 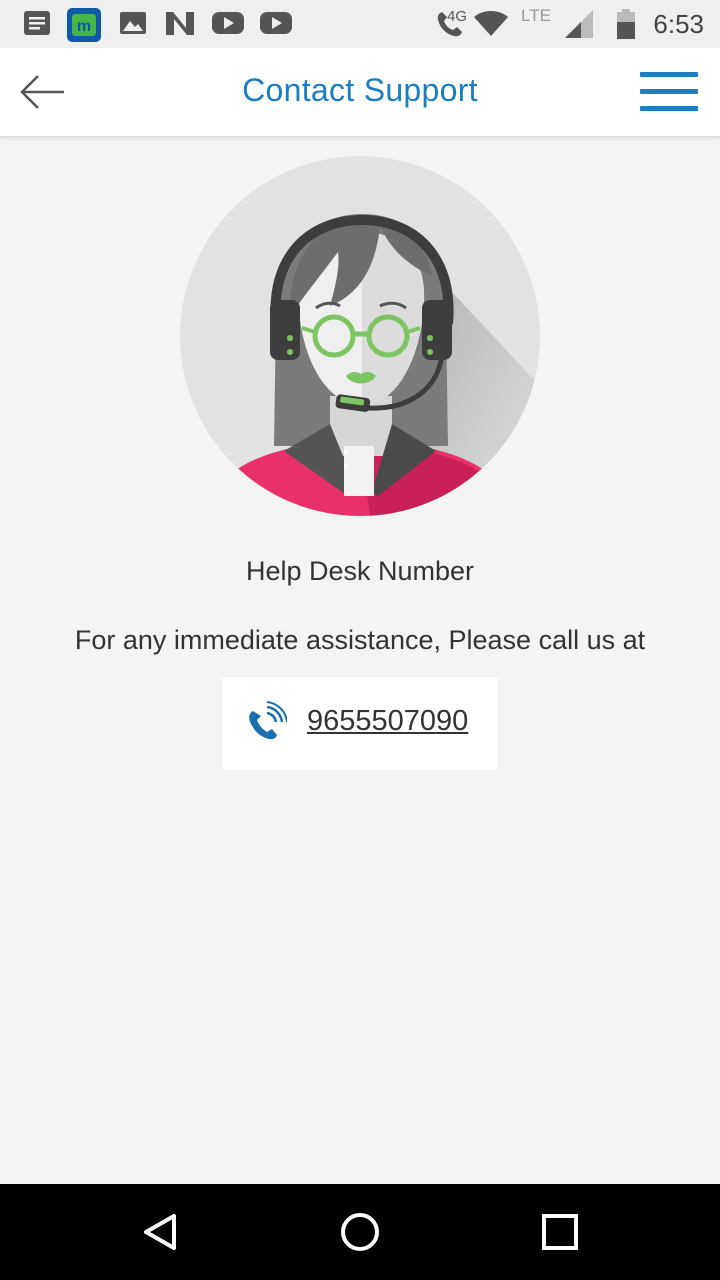 What do you see at coordinates (678, 24) in the screenshot?
I see `status-time: 6:53` at bounding box center [678, 24].